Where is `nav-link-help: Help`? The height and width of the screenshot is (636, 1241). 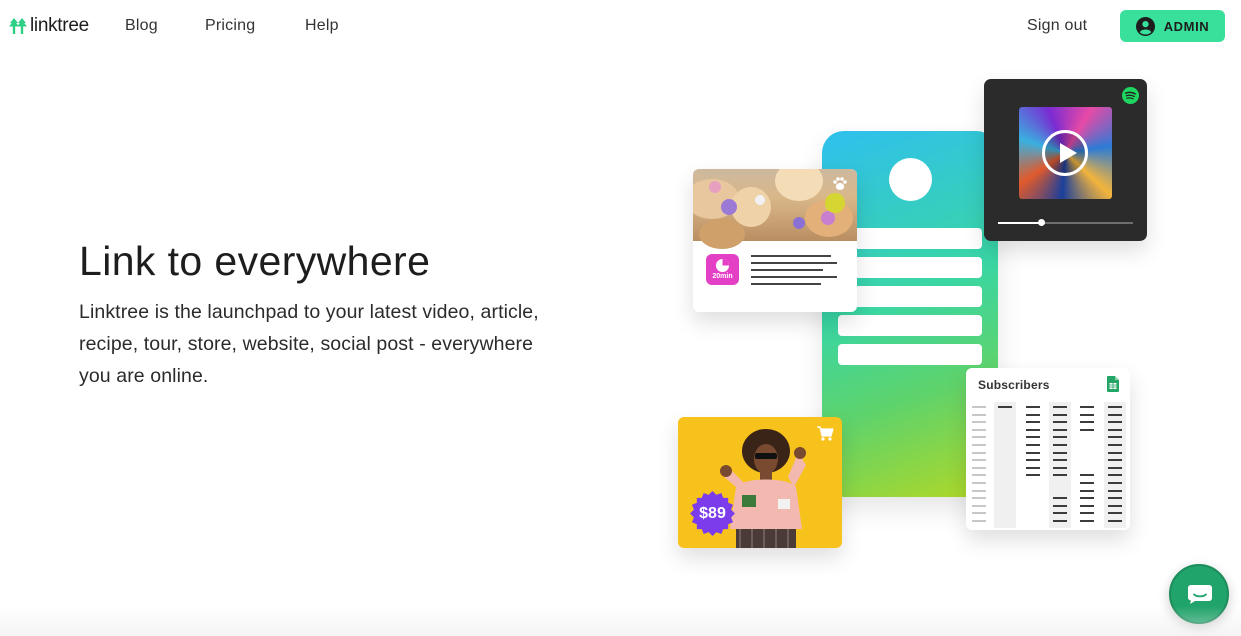 nav-link-help: Help is located at coordinates (322, 26).